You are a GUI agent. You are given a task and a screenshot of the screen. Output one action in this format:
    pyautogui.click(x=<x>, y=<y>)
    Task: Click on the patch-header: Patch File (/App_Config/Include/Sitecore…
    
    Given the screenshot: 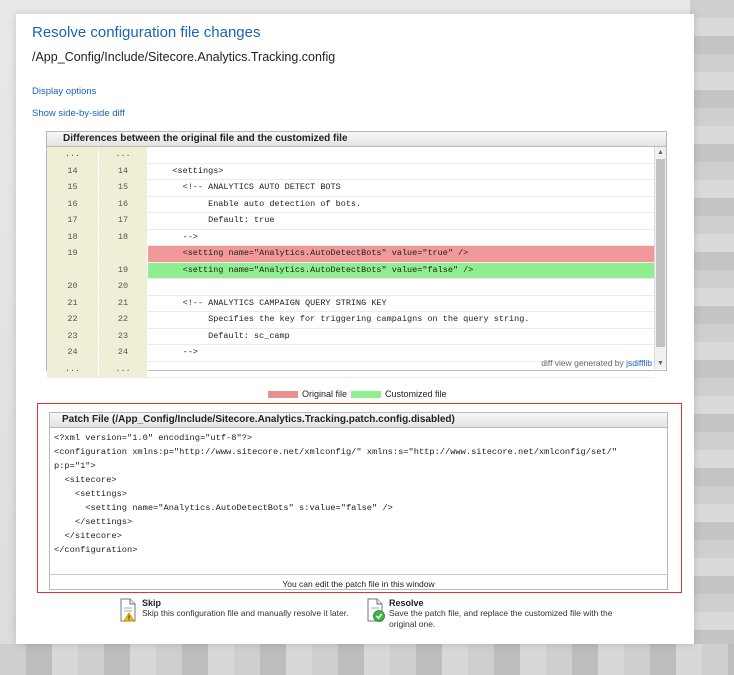 What is the action you would take?
    pyautogui.click(x=358, y=420)
    